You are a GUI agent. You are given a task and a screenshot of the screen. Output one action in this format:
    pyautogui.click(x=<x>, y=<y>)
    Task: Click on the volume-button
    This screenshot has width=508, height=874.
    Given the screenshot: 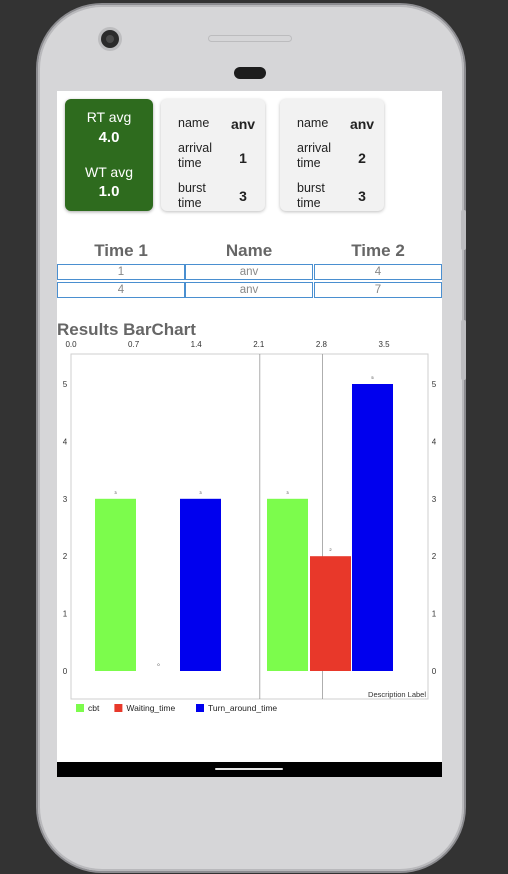 What is the action you would take?
    pyautogui.click(x=463, y=230)
    